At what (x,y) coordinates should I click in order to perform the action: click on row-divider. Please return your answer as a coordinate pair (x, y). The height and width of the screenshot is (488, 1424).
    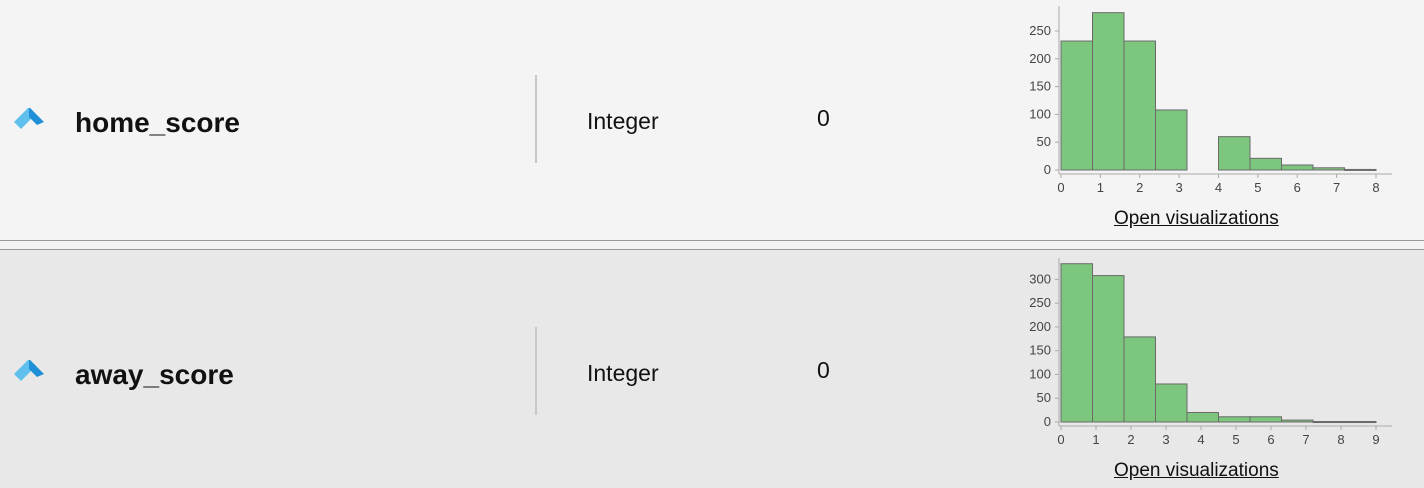
    Looking at the image, I should click on (712, 245).